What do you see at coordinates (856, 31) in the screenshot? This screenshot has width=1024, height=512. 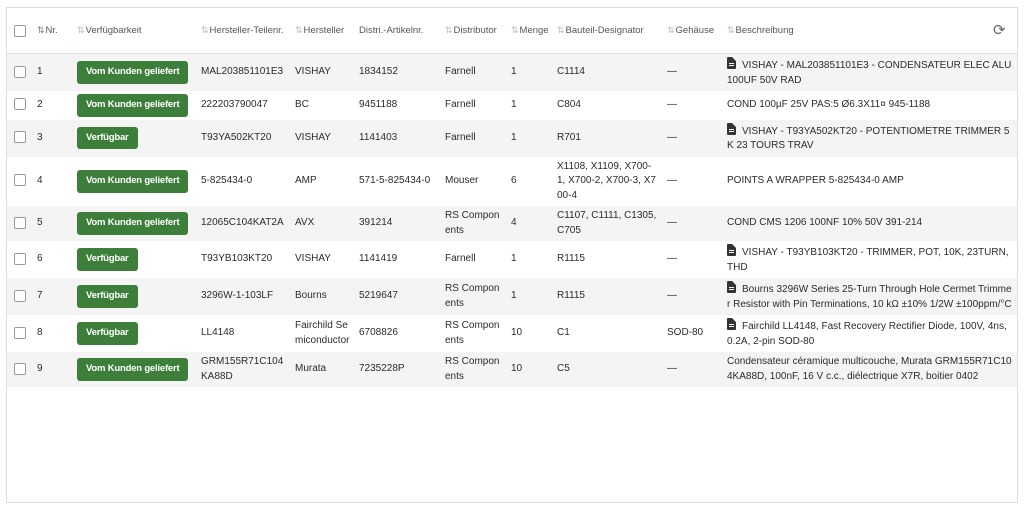 I see `column-header-description: ⇅ Beschreibung` at bounding box center [856, 31].